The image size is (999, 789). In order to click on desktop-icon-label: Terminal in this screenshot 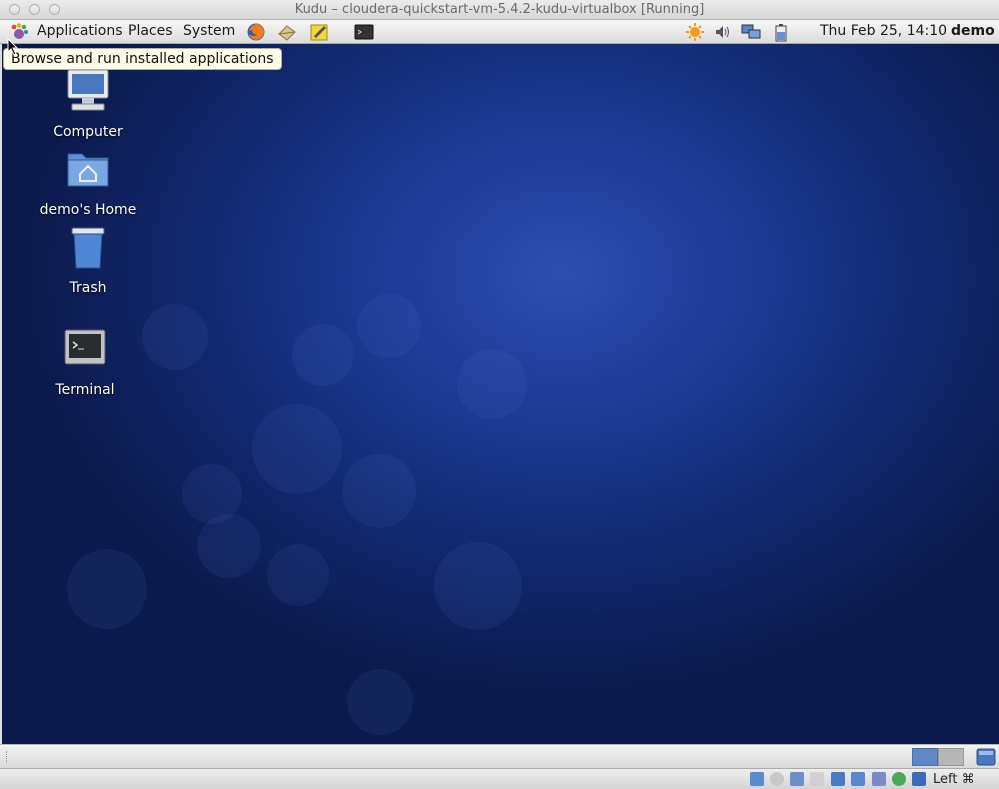, I will do `click(85, 390)`.